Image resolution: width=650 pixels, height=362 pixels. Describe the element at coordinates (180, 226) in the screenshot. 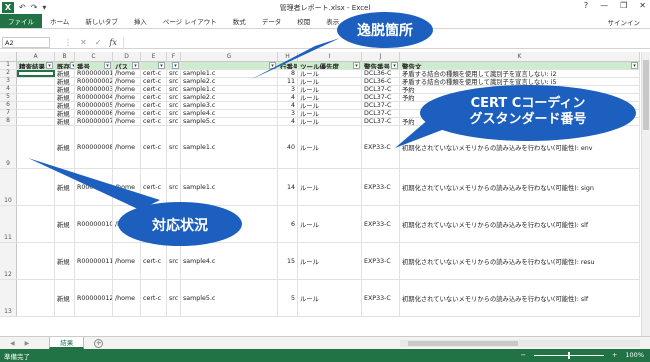

I see `status-callout-text: 対応状況` at that location.